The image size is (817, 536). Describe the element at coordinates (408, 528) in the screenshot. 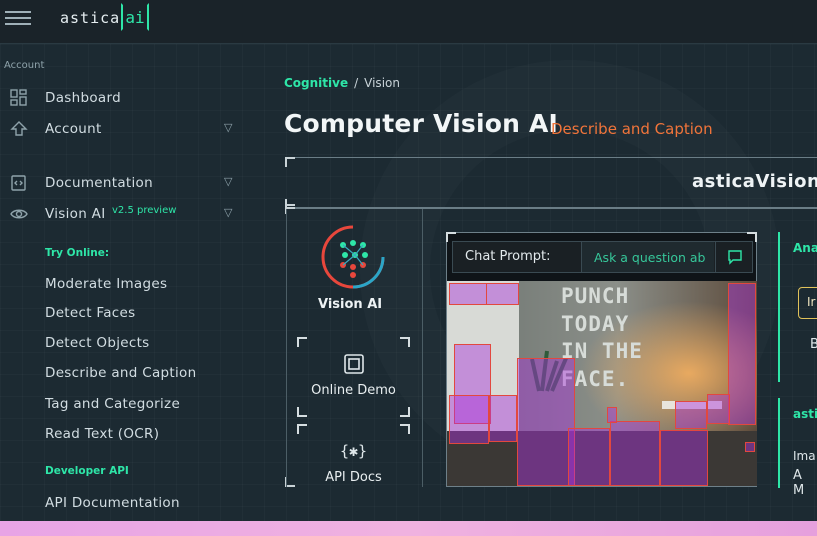

I see `bottom-gradient-strip` at that location.